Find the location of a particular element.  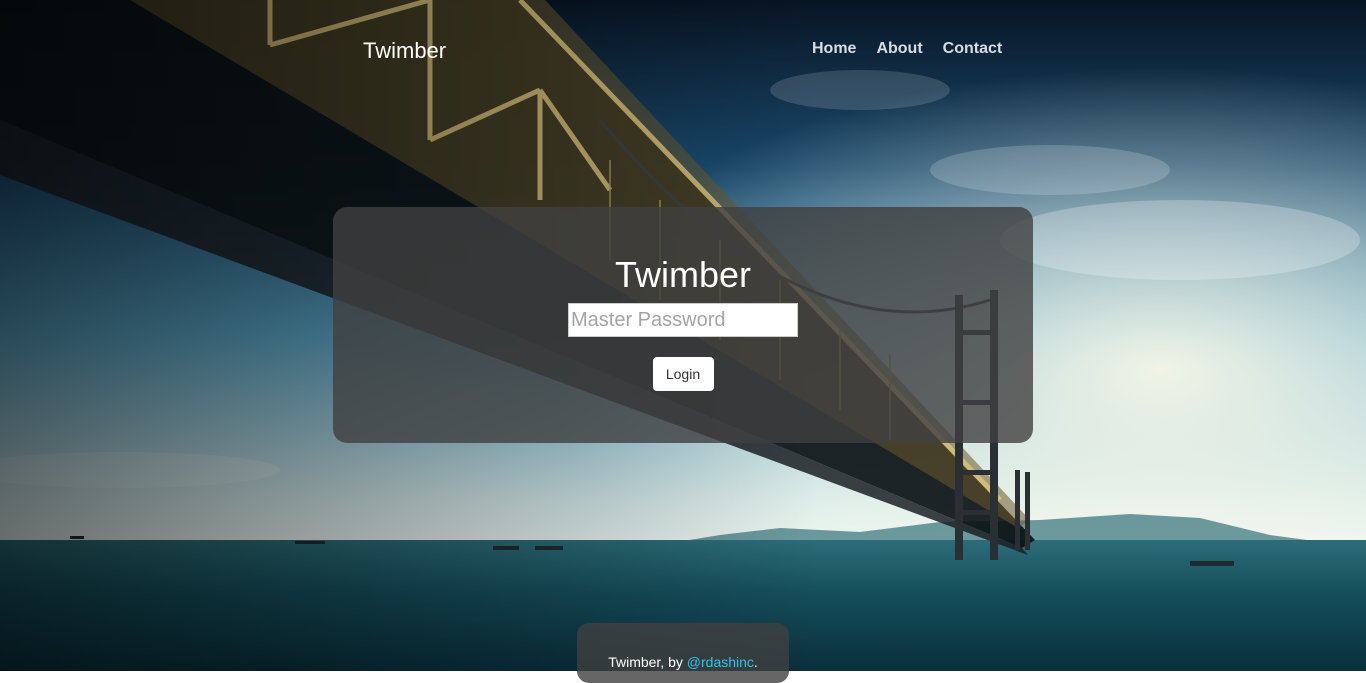

nav-link-home: Home is located at coordinates (834, 49).